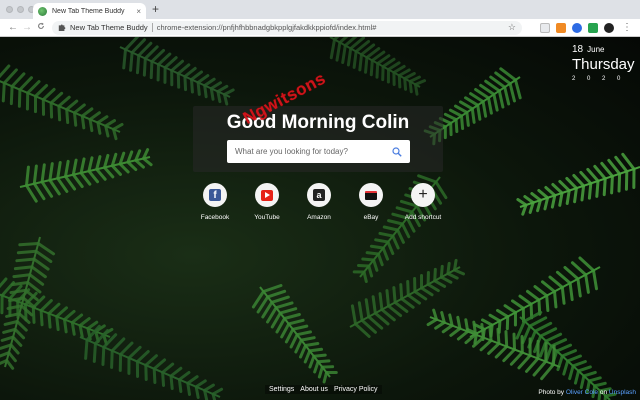 The image size is (640, 400). Describe the element at coordinates (138, 11) in the screenshot. I see `tab-close-icon: ×` at that location.